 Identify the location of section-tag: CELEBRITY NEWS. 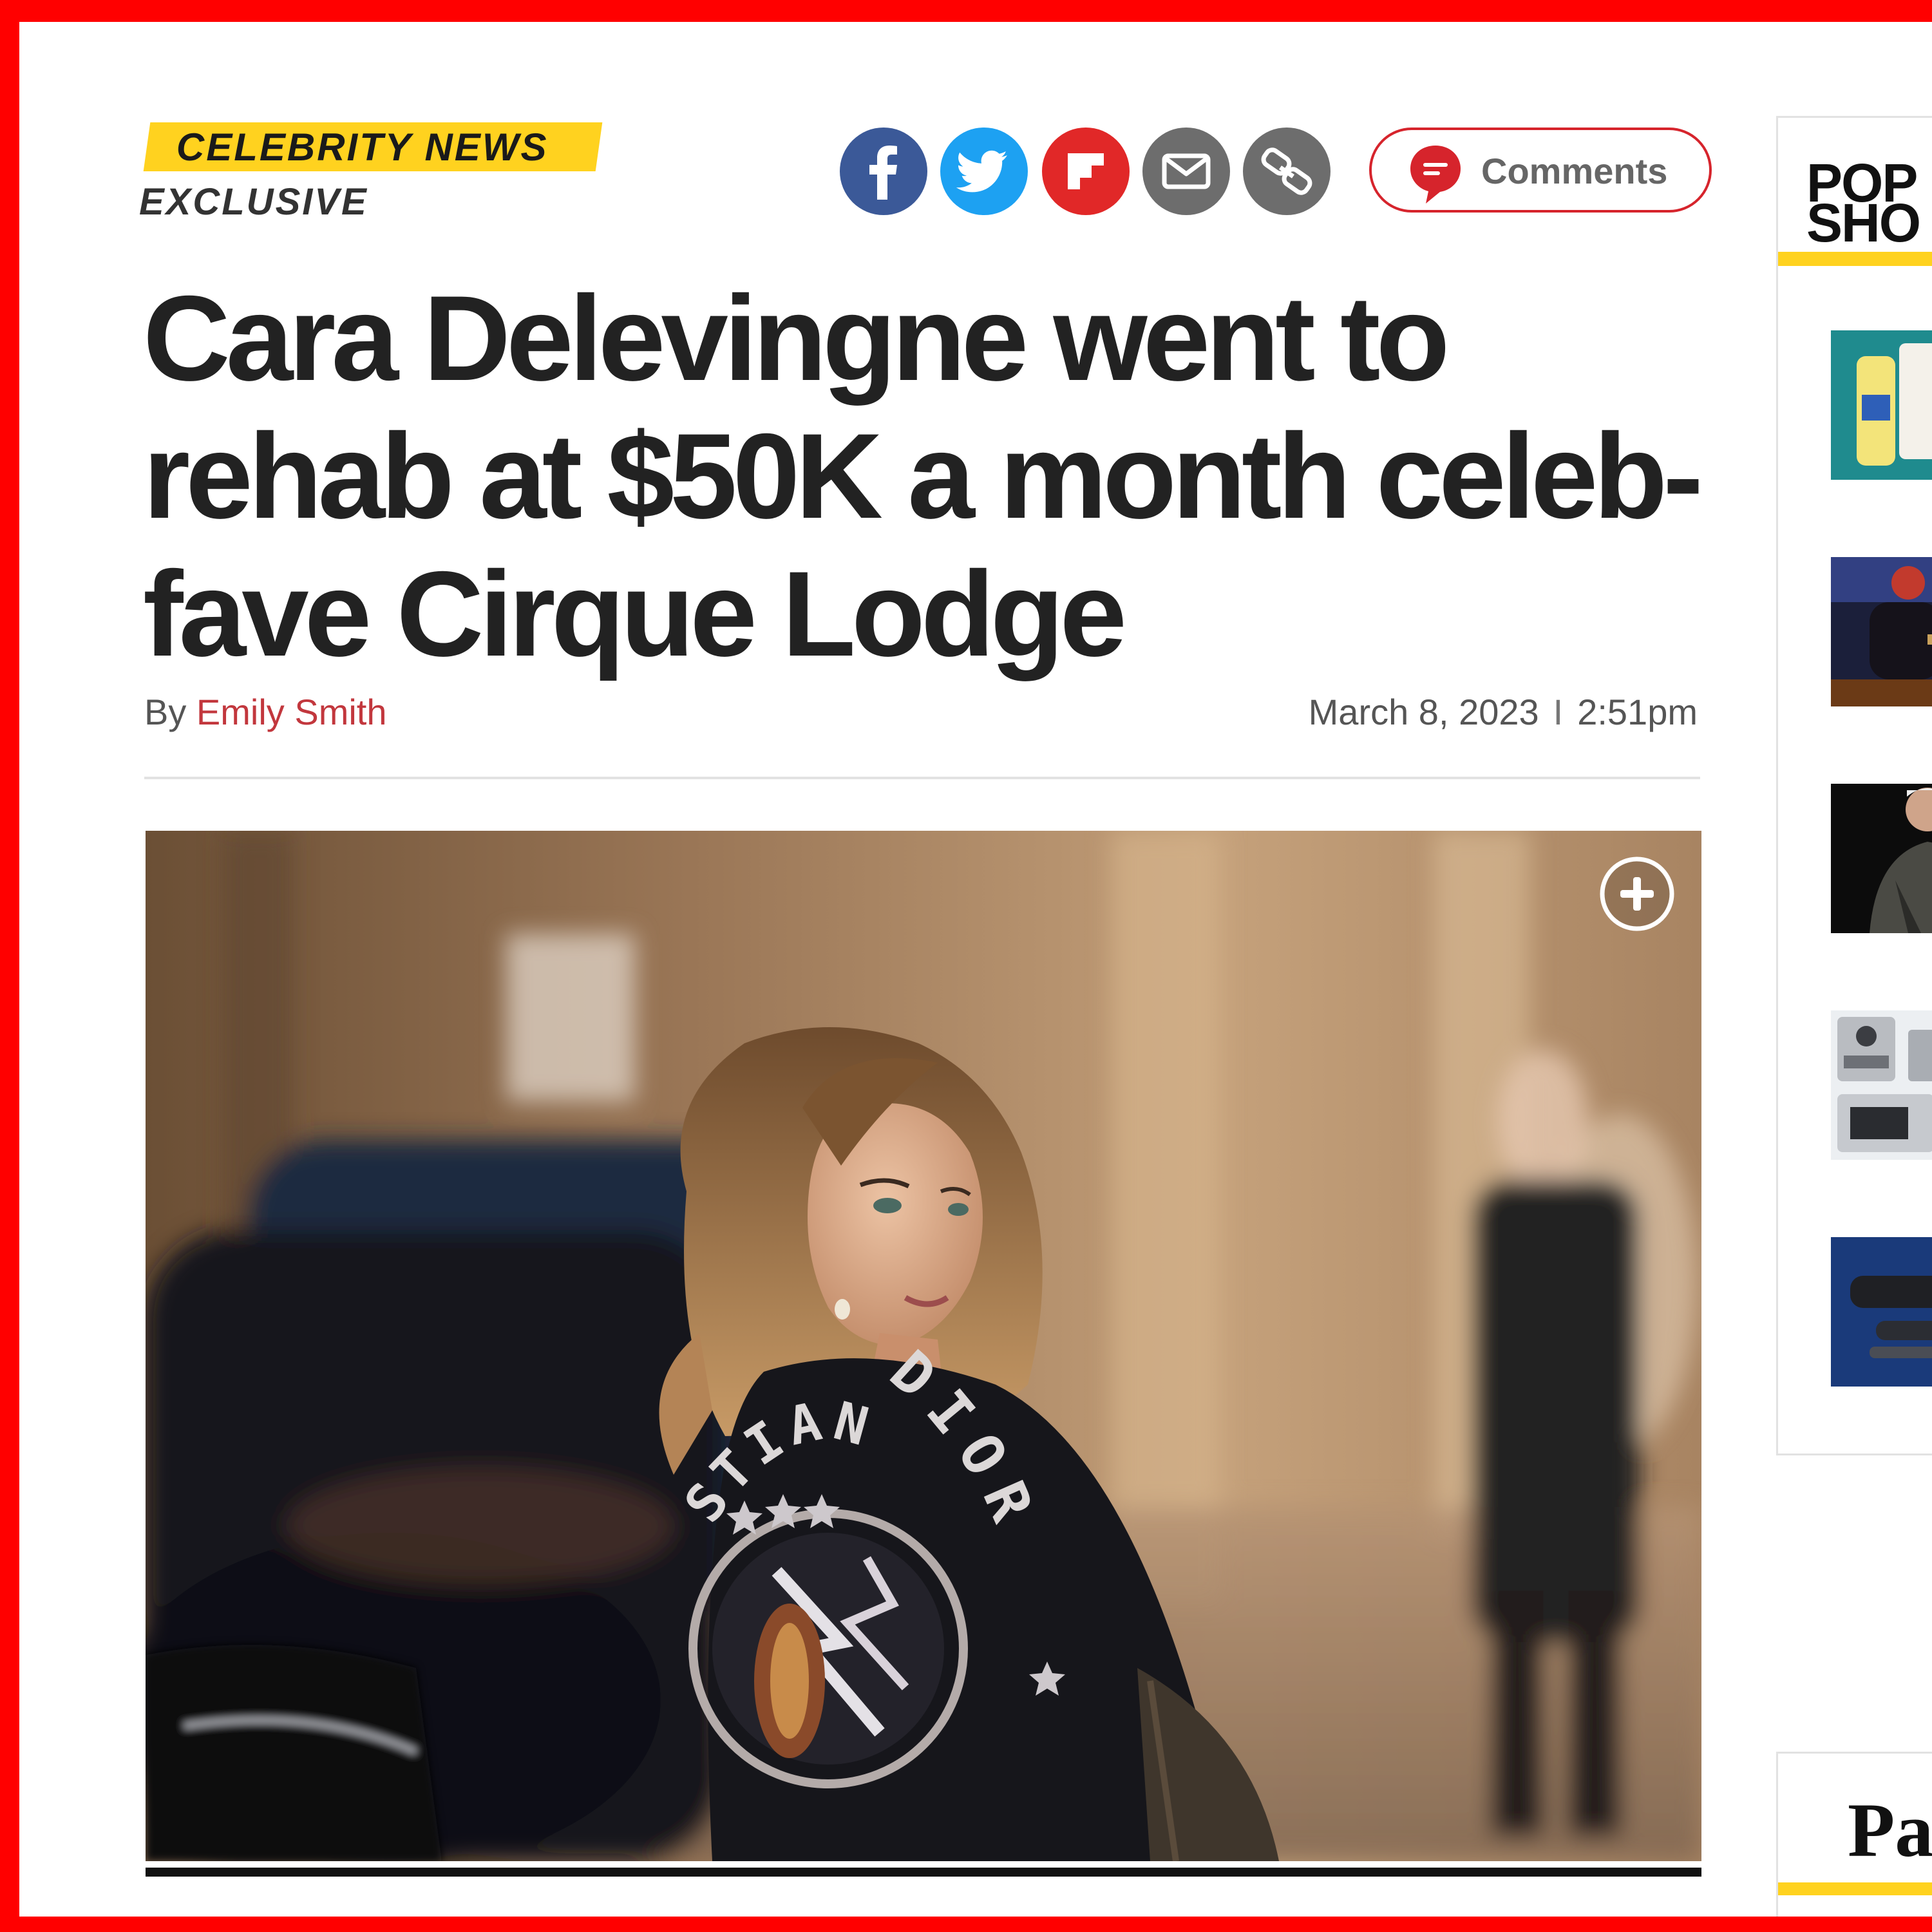
(373, 147).